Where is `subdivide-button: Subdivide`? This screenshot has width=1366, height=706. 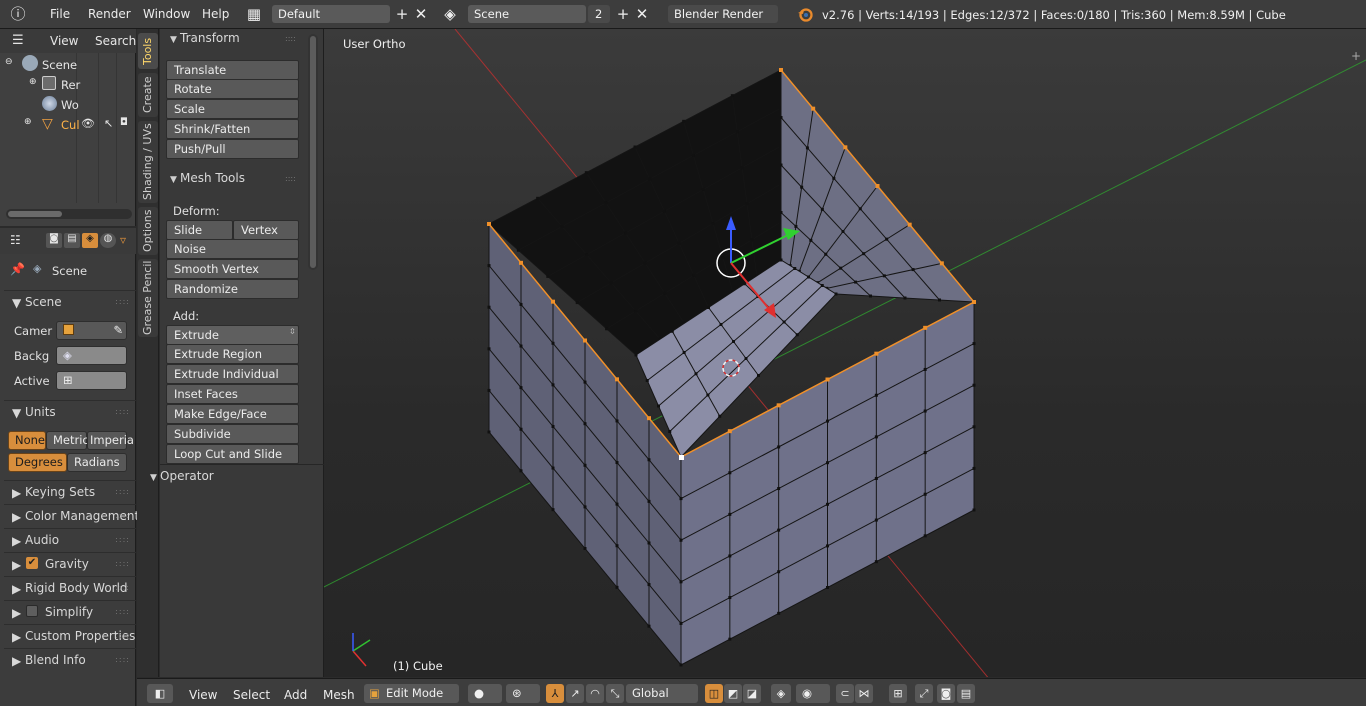 subdivide-button: Subdivide is located at coordinates (232, 434).